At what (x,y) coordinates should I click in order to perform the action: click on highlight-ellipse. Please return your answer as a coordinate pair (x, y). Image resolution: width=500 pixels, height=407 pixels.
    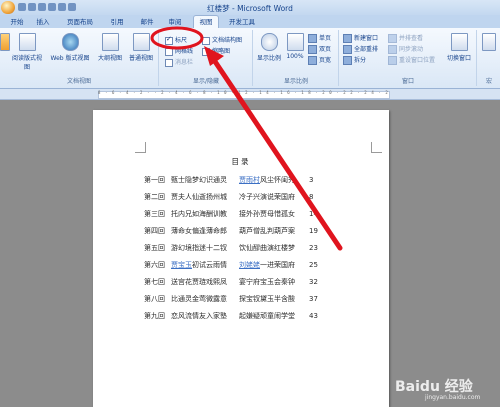
    Looking at the image, I should click on (177, 38).